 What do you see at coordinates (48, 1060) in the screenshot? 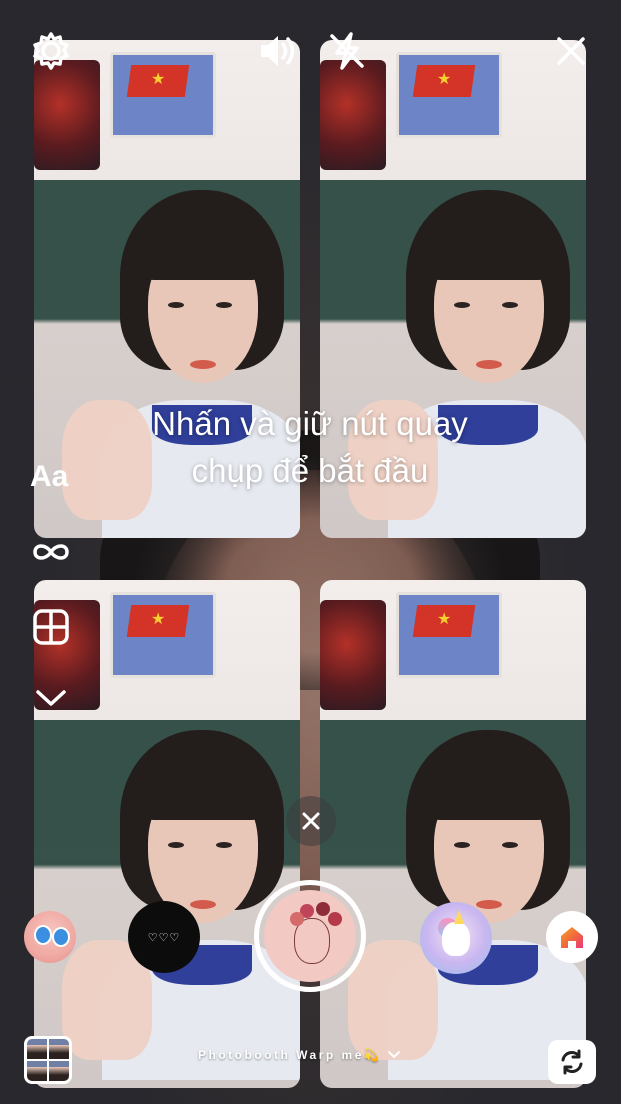
I see `gallery-thumbnail` at bounding box center [48, 1060].